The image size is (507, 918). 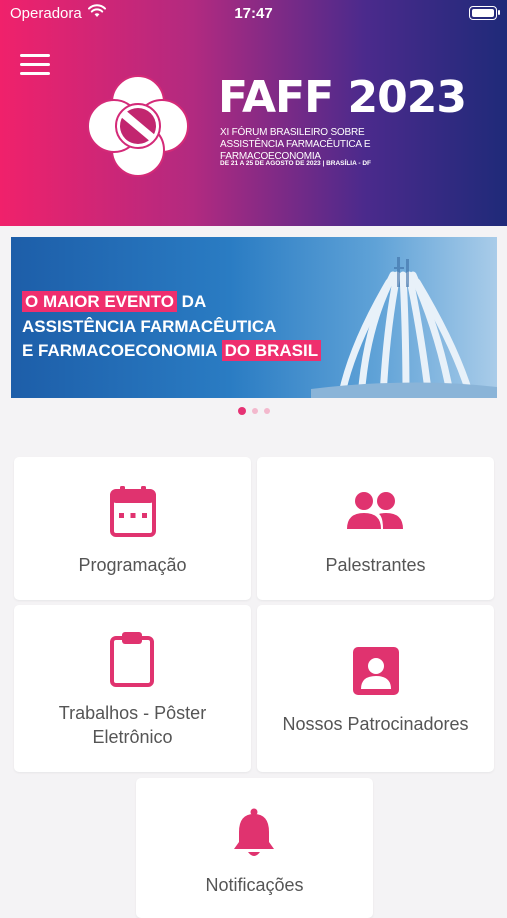 I want to click on banner-headline-line3: E FARMACOECONOMIA DO BRASIL, so click(x=172, y=350).